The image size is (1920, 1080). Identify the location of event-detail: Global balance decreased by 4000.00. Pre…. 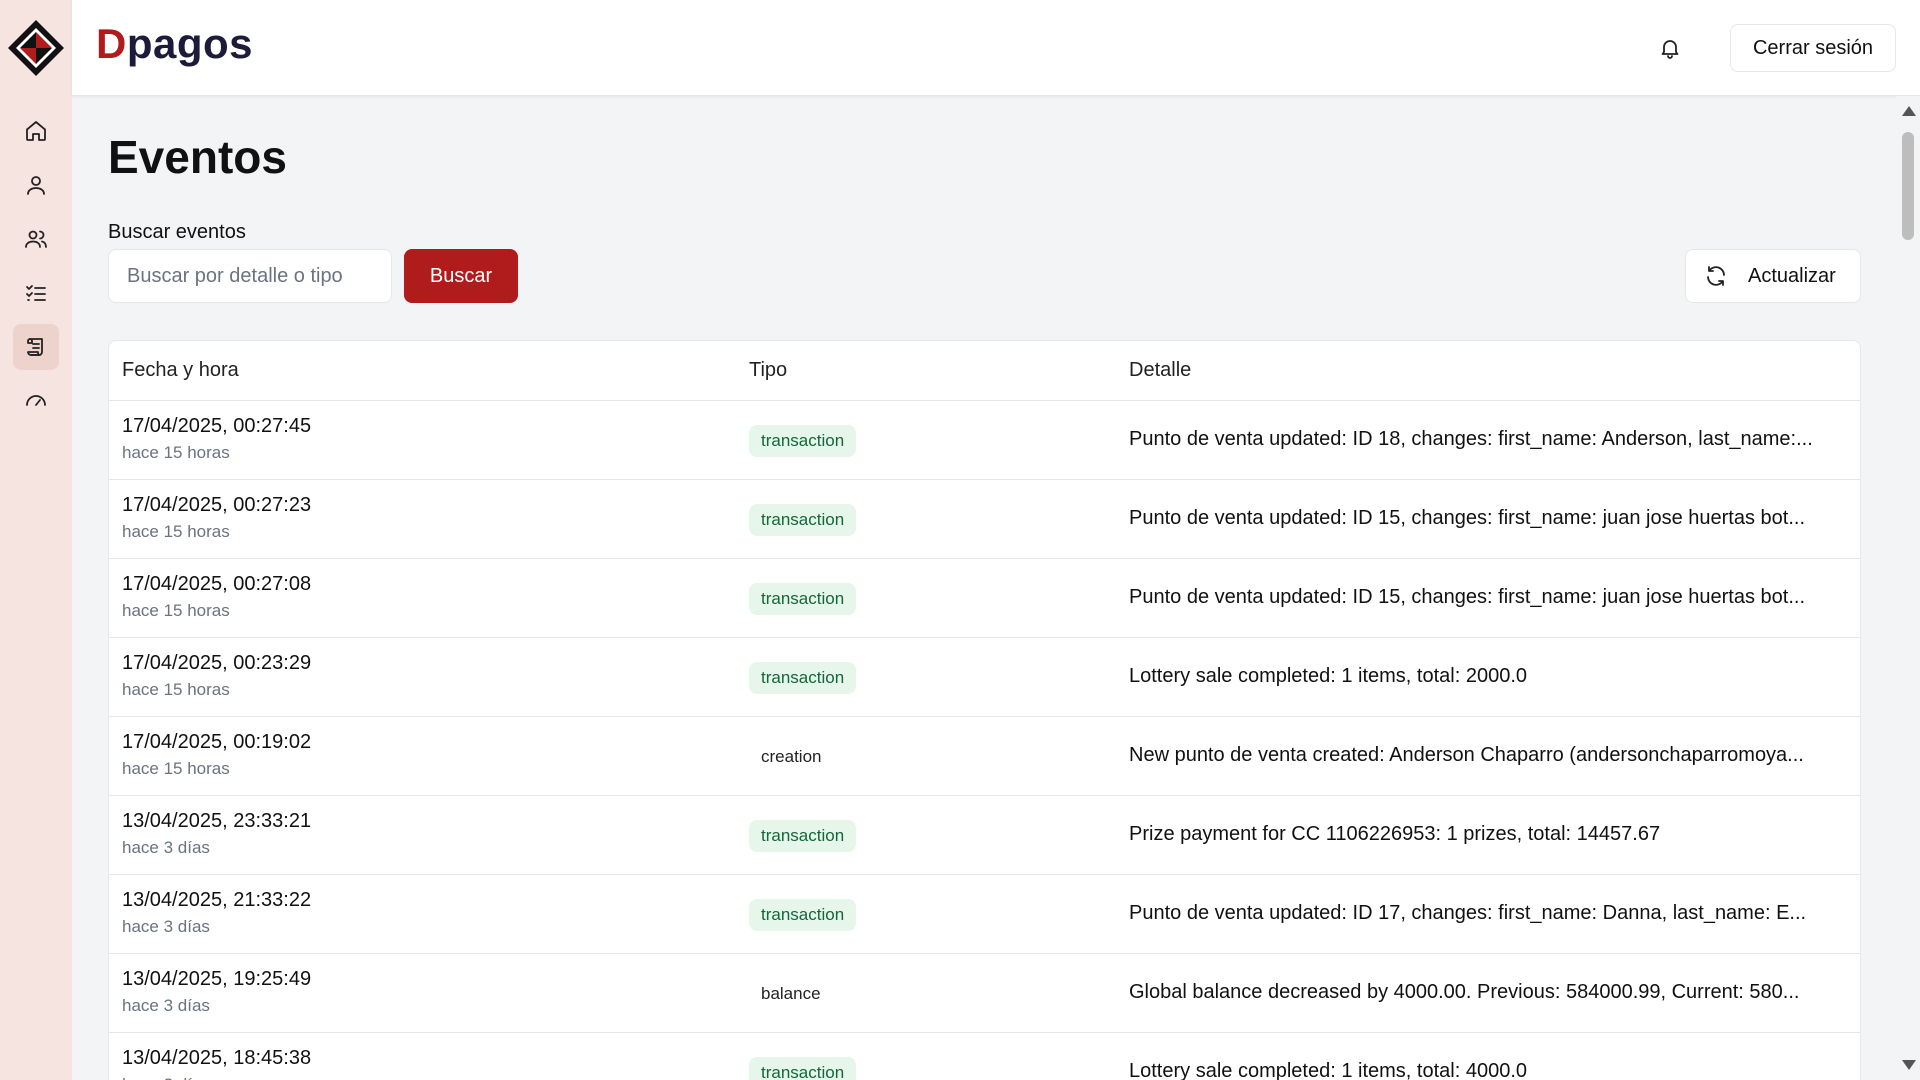
(1464, 992).